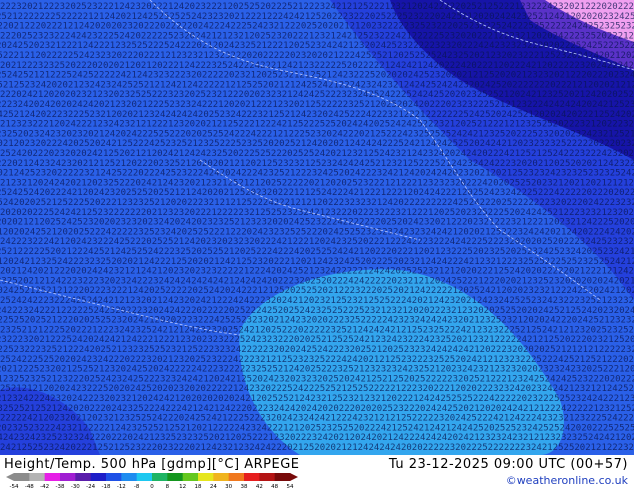 Image resolution: width=634 pixels, height=490 pixels. Describe the element at coordinates (90, 486) in the screenshot. I see `legend-tick-label: -24` at that location.